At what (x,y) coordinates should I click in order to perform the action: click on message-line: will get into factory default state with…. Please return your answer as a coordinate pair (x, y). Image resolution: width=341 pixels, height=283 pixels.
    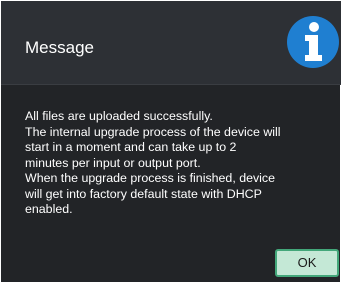
    Looking at the image, I should click on (143, 193).